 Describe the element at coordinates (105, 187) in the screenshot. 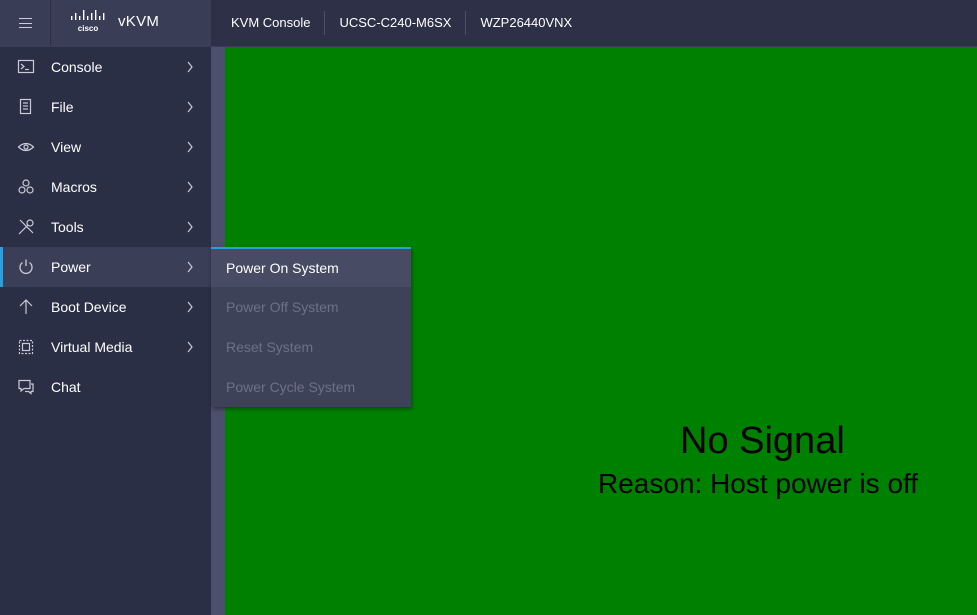

I see `sidebar-item-macros: Macros` at that location.